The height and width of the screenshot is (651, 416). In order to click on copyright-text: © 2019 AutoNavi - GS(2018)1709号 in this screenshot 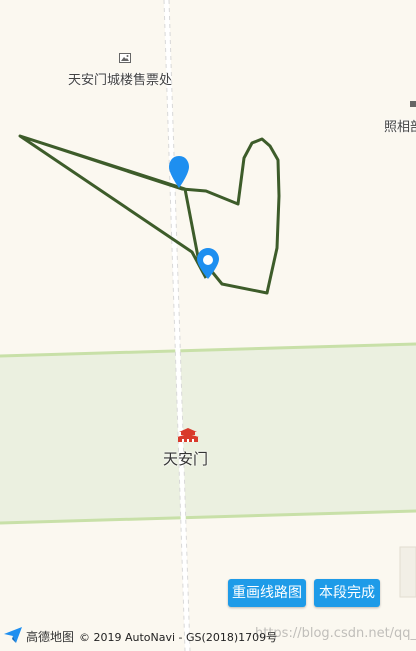, I will do `click(178, 637)`.